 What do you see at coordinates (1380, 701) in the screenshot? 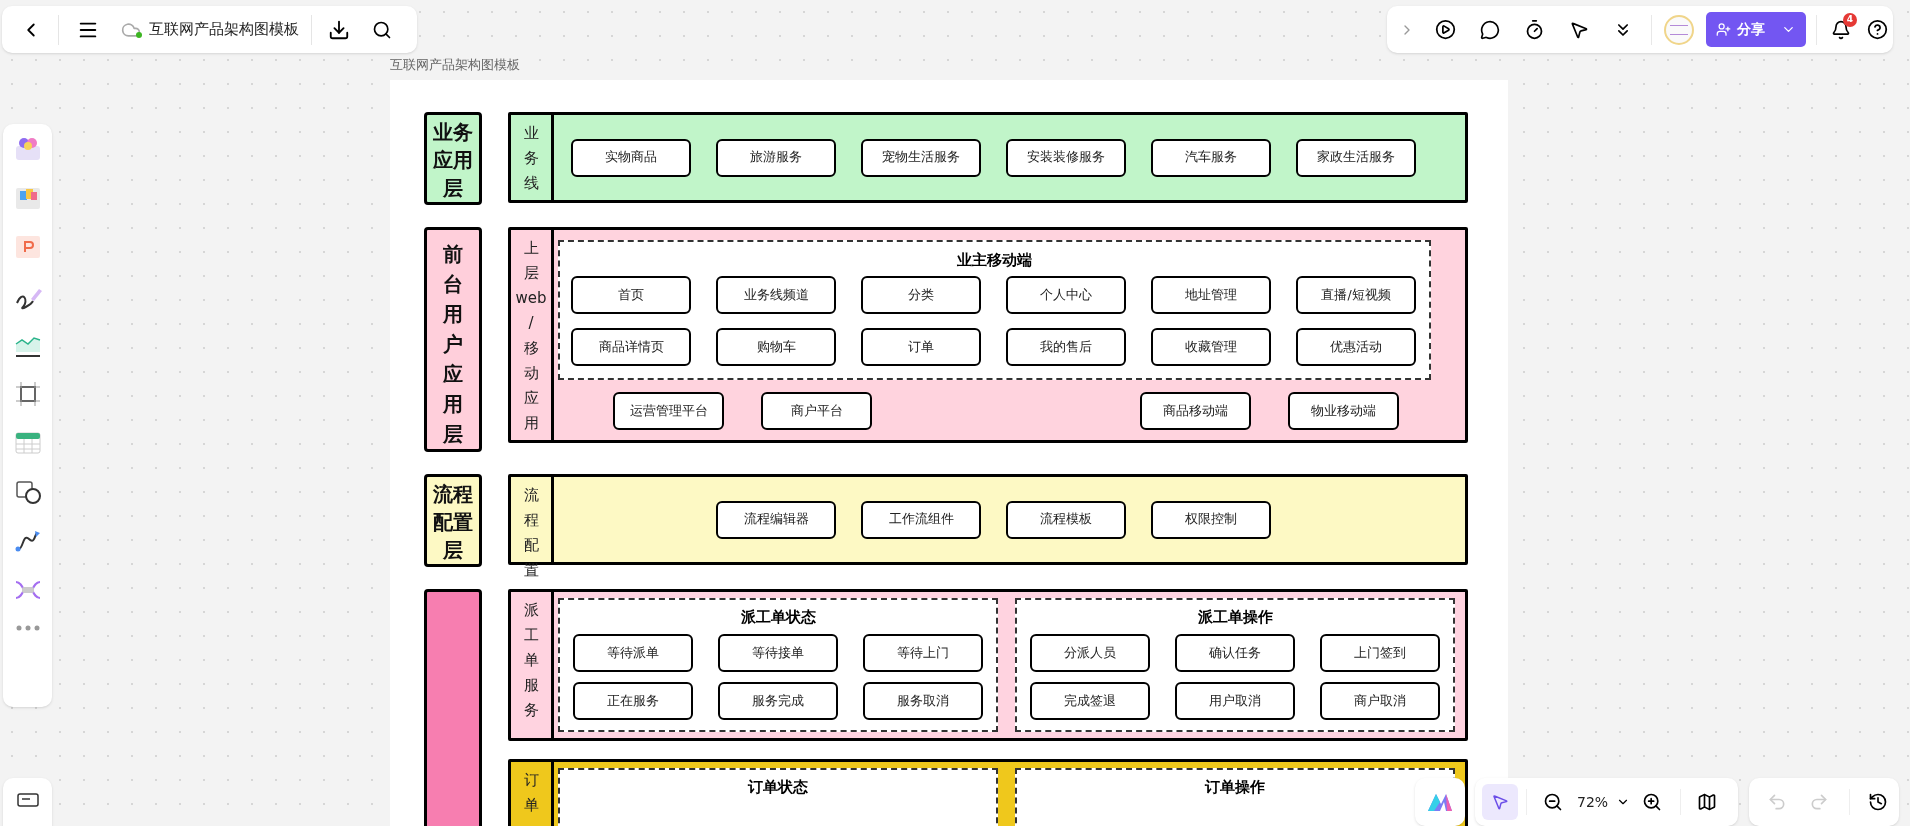
I see `node-box: 商户取消` at bounding box center [1380, 701].